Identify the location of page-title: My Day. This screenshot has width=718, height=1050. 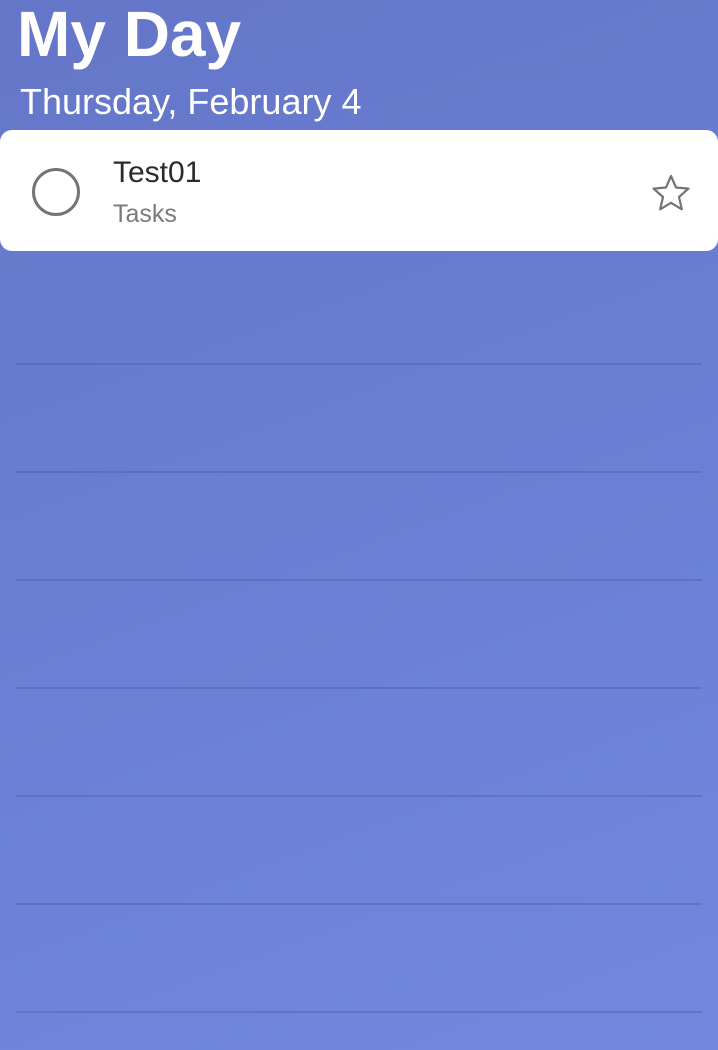
(129, 35).